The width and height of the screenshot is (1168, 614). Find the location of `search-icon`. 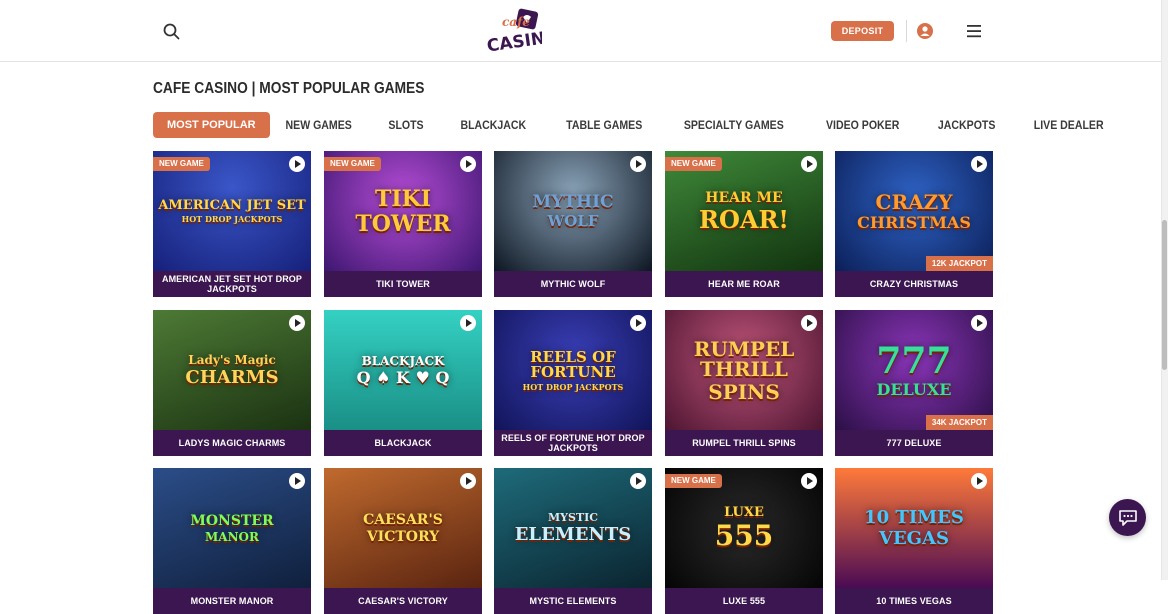

search-icon is located at coordinates (172, 32).